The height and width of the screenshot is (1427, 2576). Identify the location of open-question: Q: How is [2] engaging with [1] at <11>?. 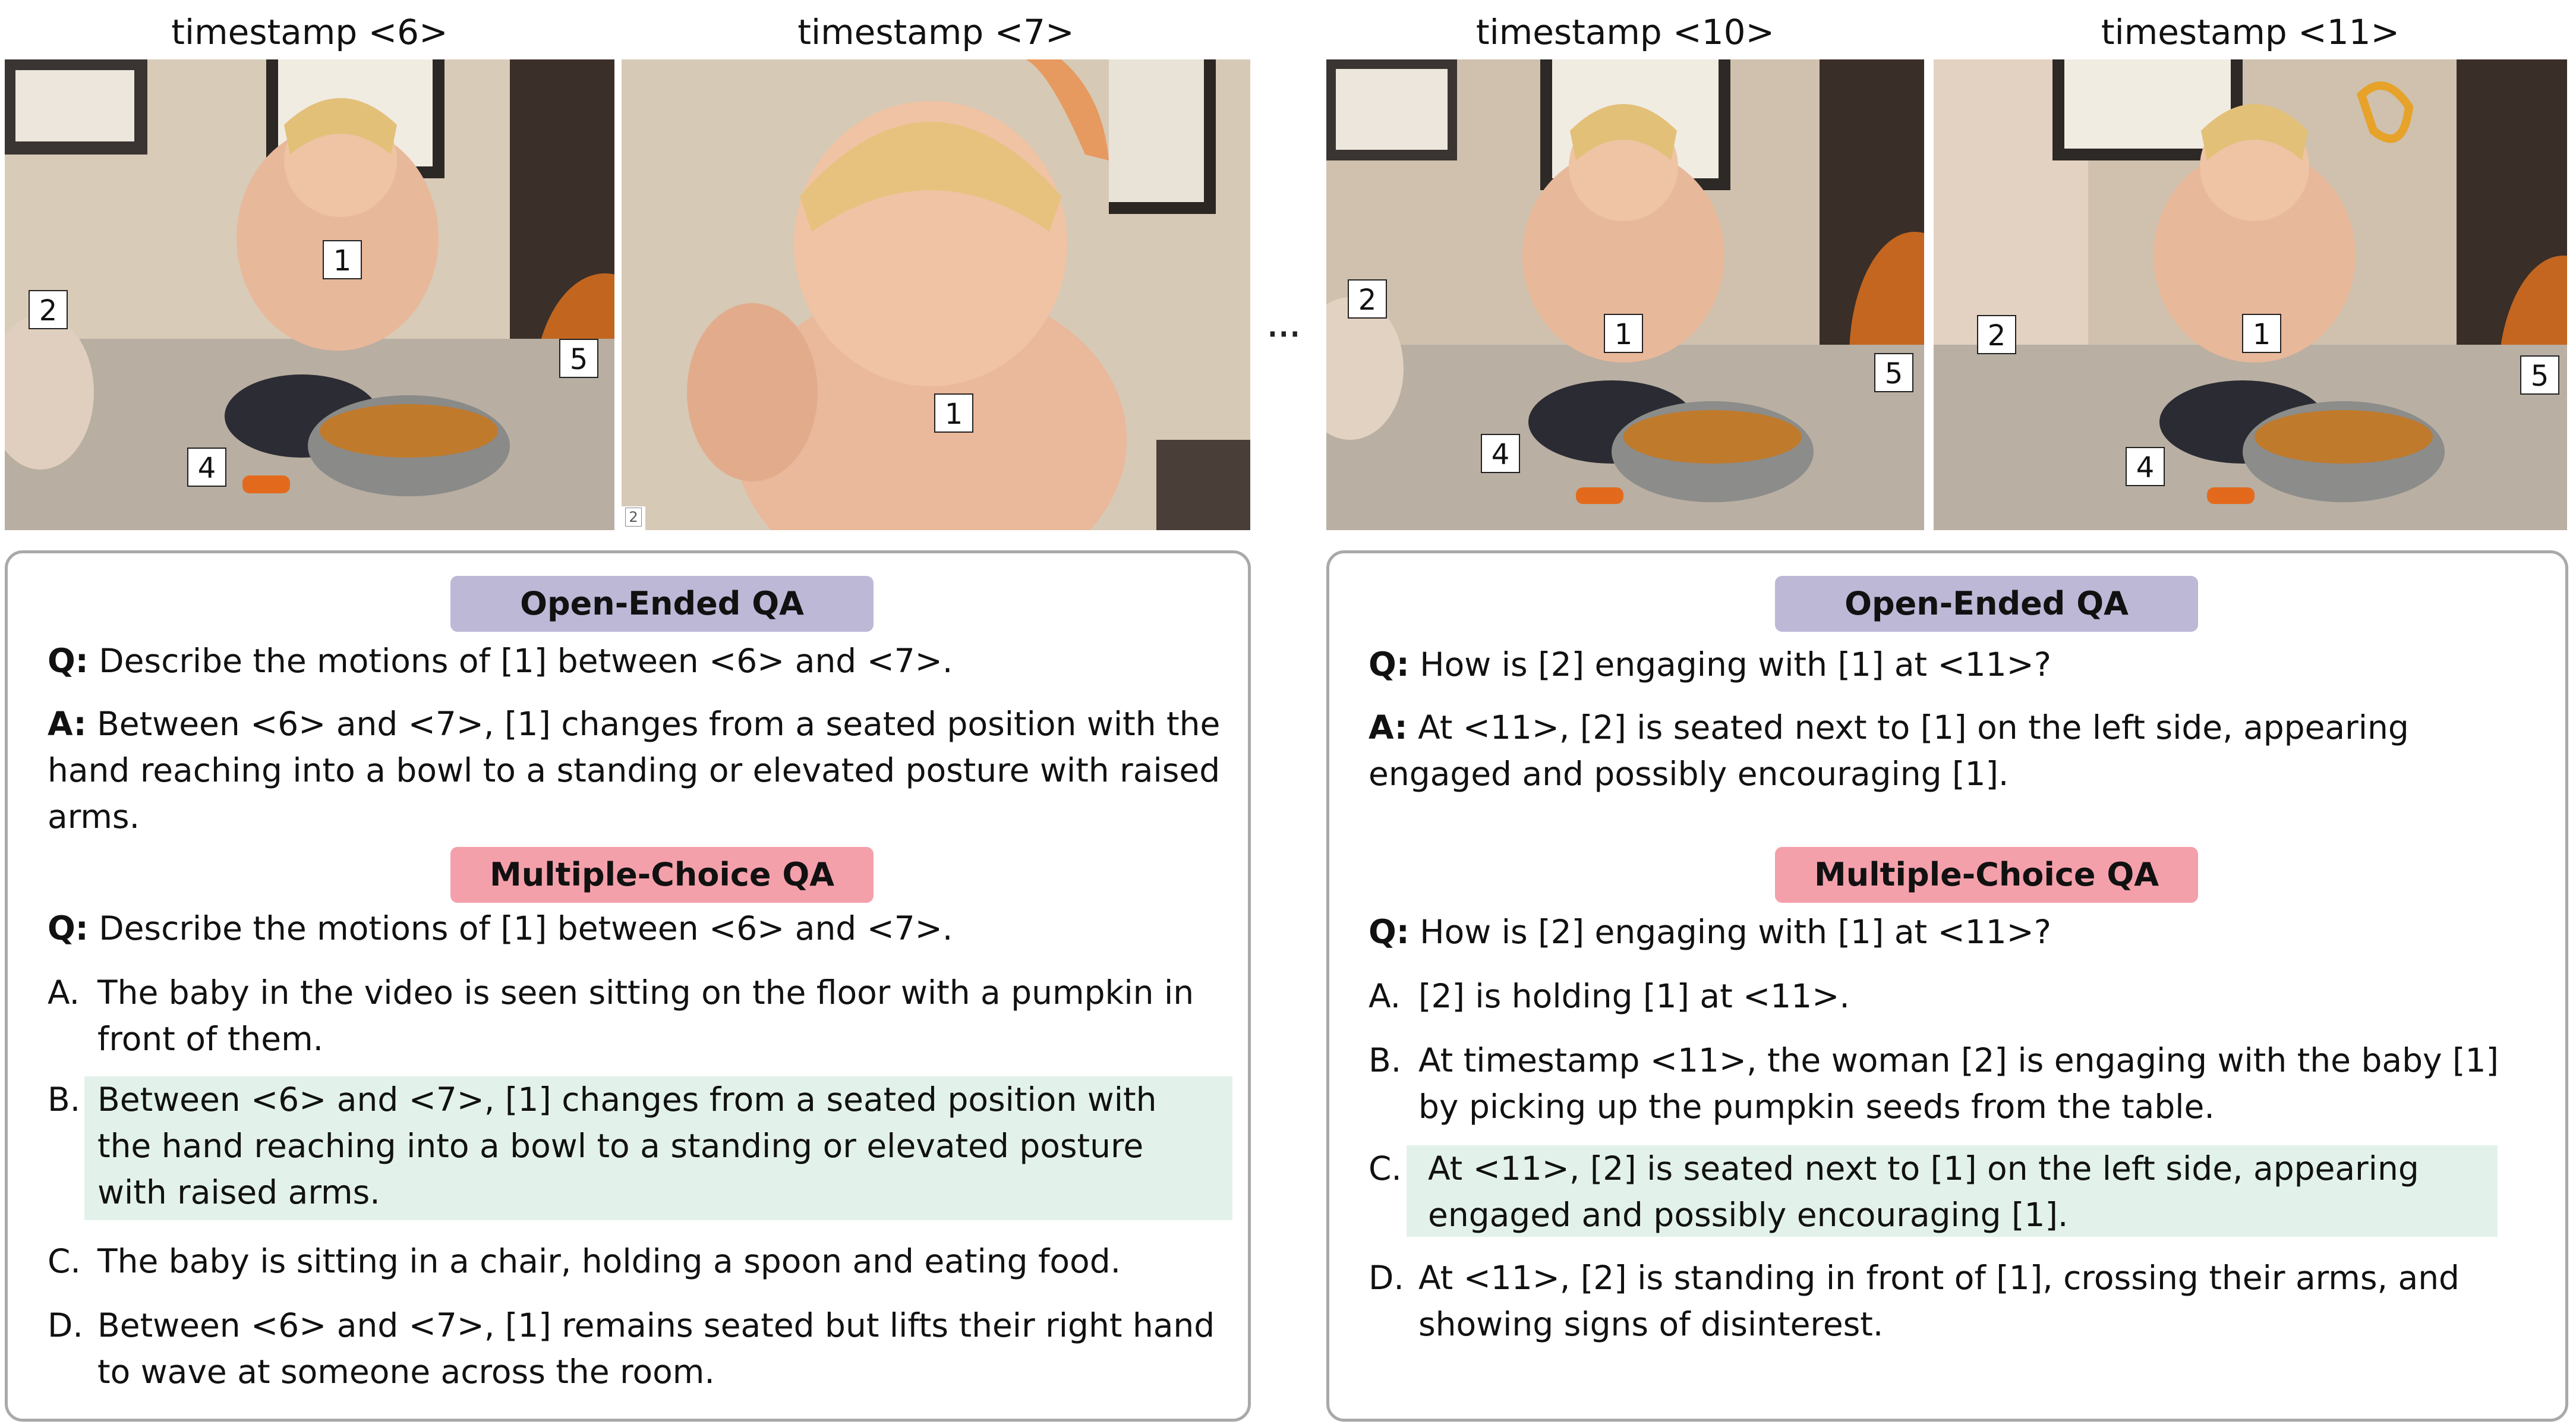
(1710, 664).